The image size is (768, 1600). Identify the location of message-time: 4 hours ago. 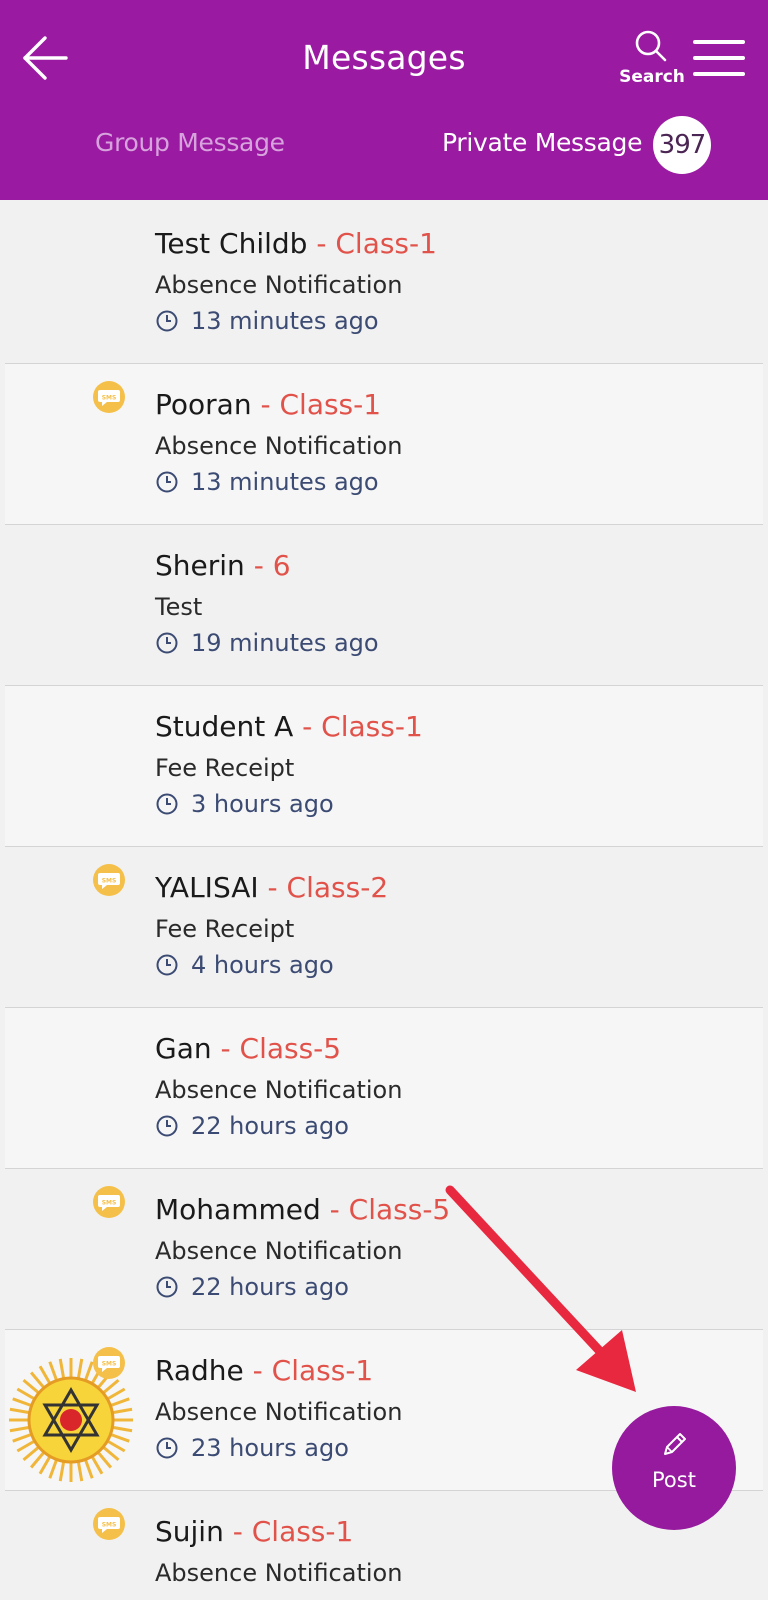
(244, 965).